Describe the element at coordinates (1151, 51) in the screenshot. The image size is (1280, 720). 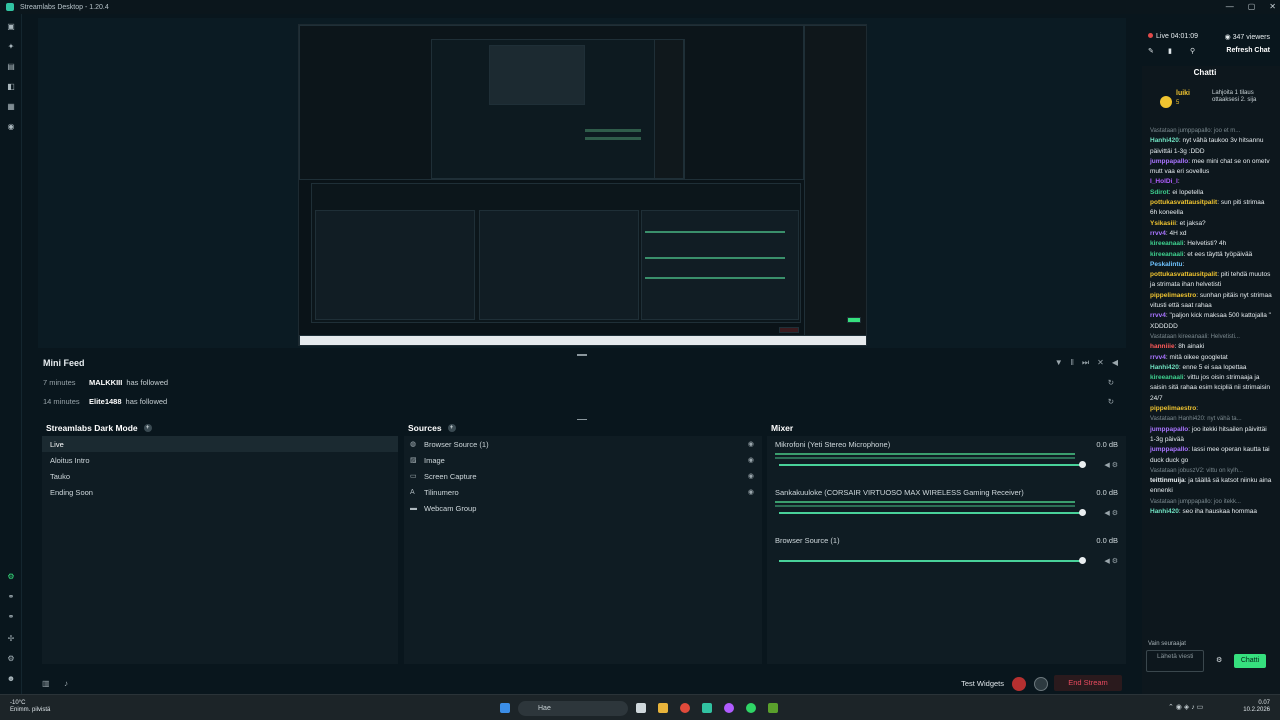
I see `edit-icon: ✎` at that location.